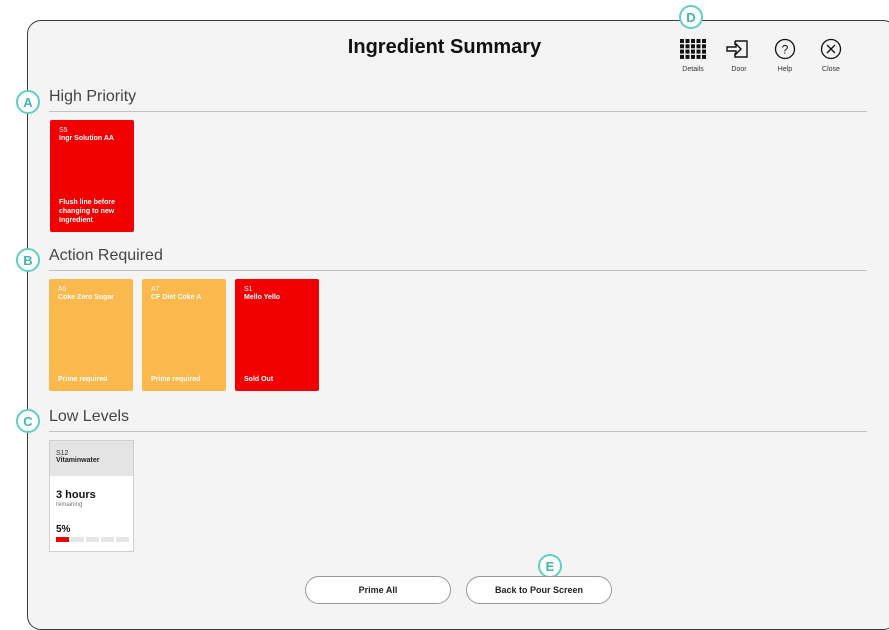  I want to click on tile-name: Coke Zero Sugar, so click(86, 297).